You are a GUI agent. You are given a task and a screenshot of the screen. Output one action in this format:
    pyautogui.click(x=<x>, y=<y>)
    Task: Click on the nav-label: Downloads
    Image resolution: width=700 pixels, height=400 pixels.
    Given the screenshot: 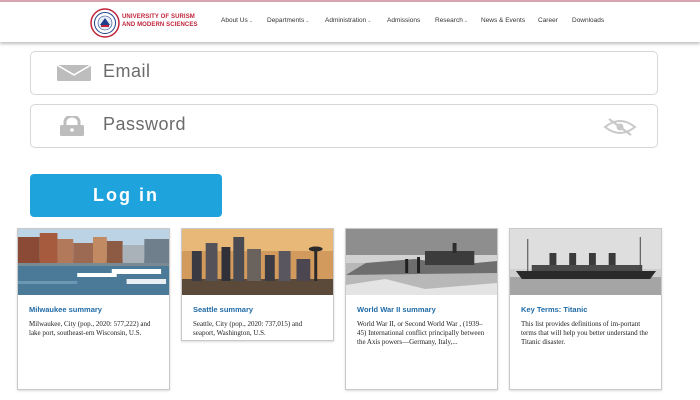 What is the action you would take?
    pyautogui.click(x=588, y=20)
    